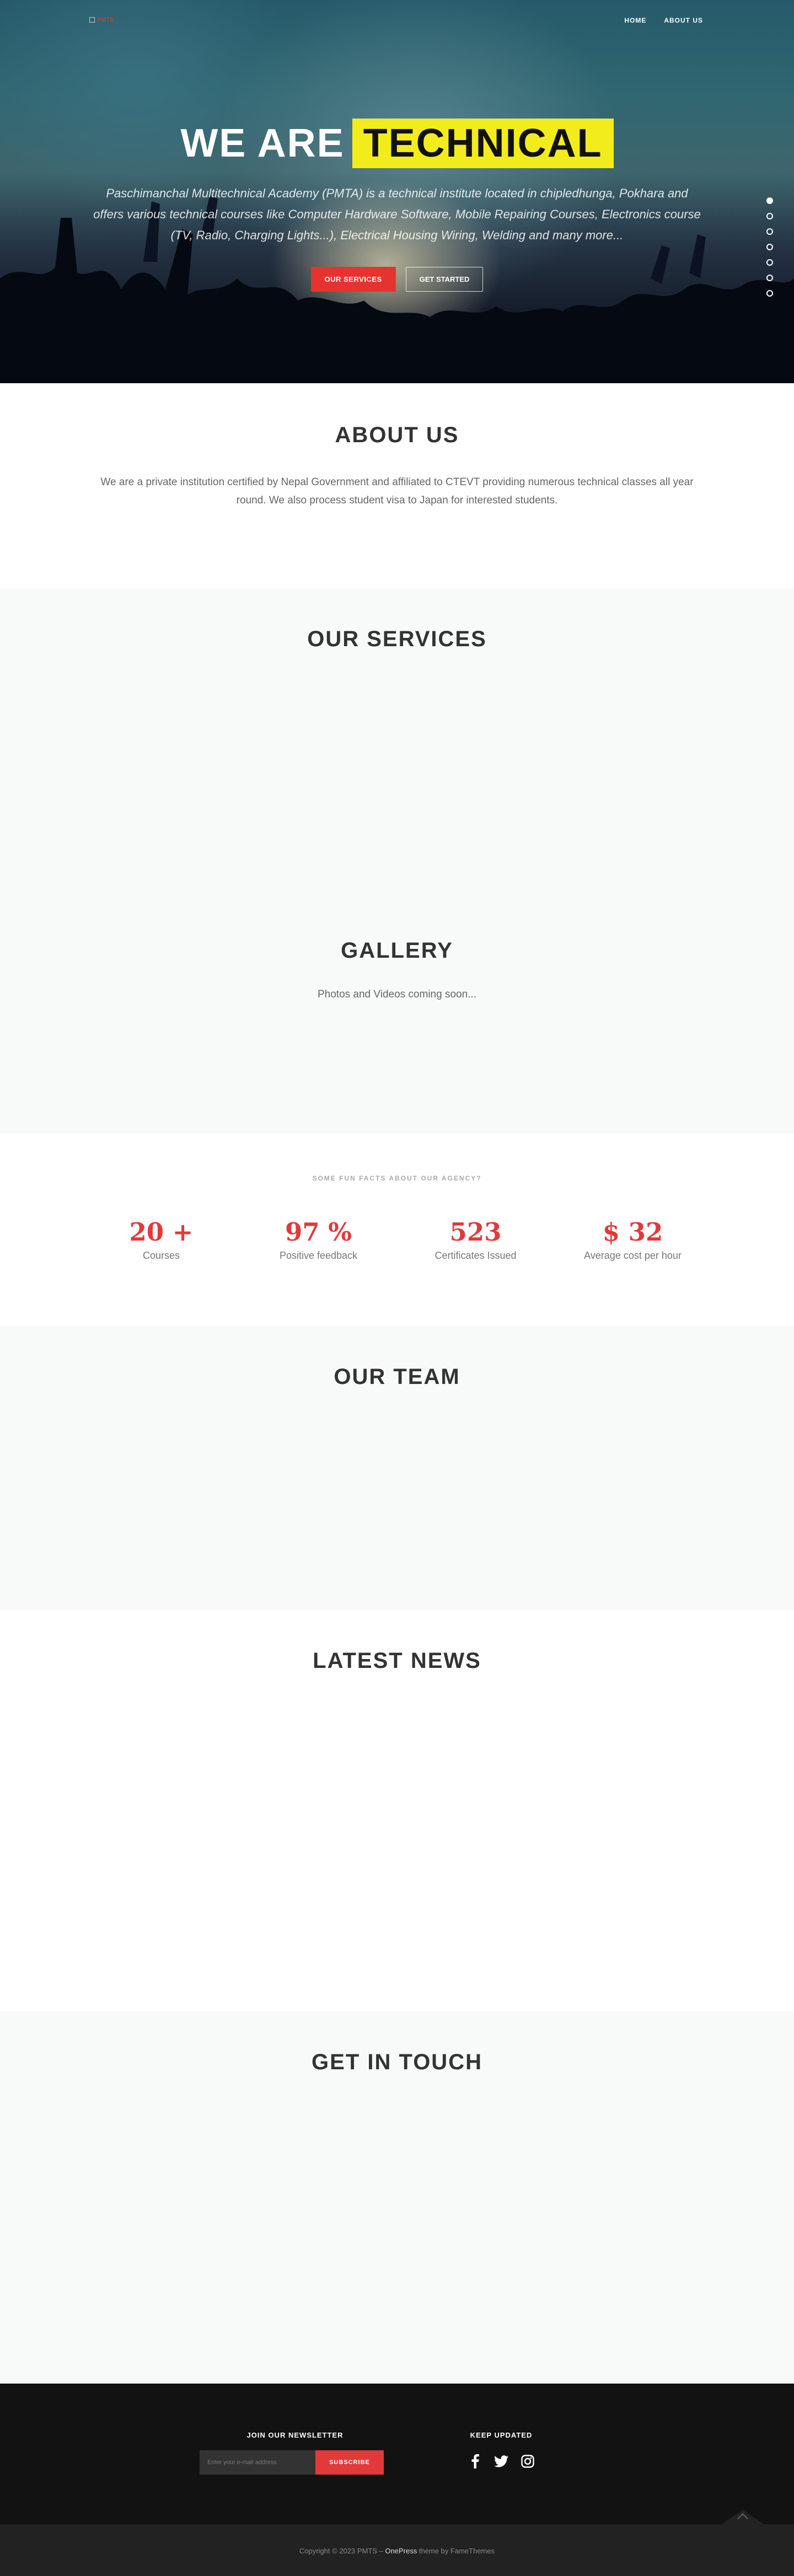 The height and width of the screenshot is (2576, 794). I want to click on services-section: OUR SERVICES, so click(397, 755).